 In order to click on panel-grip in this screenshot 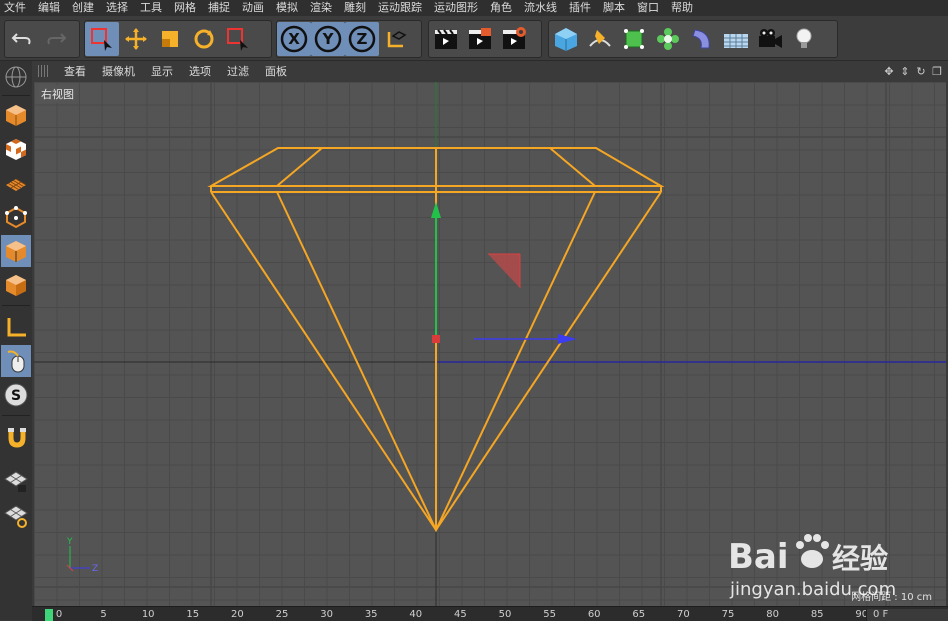, I will do `click(43, 71)`.